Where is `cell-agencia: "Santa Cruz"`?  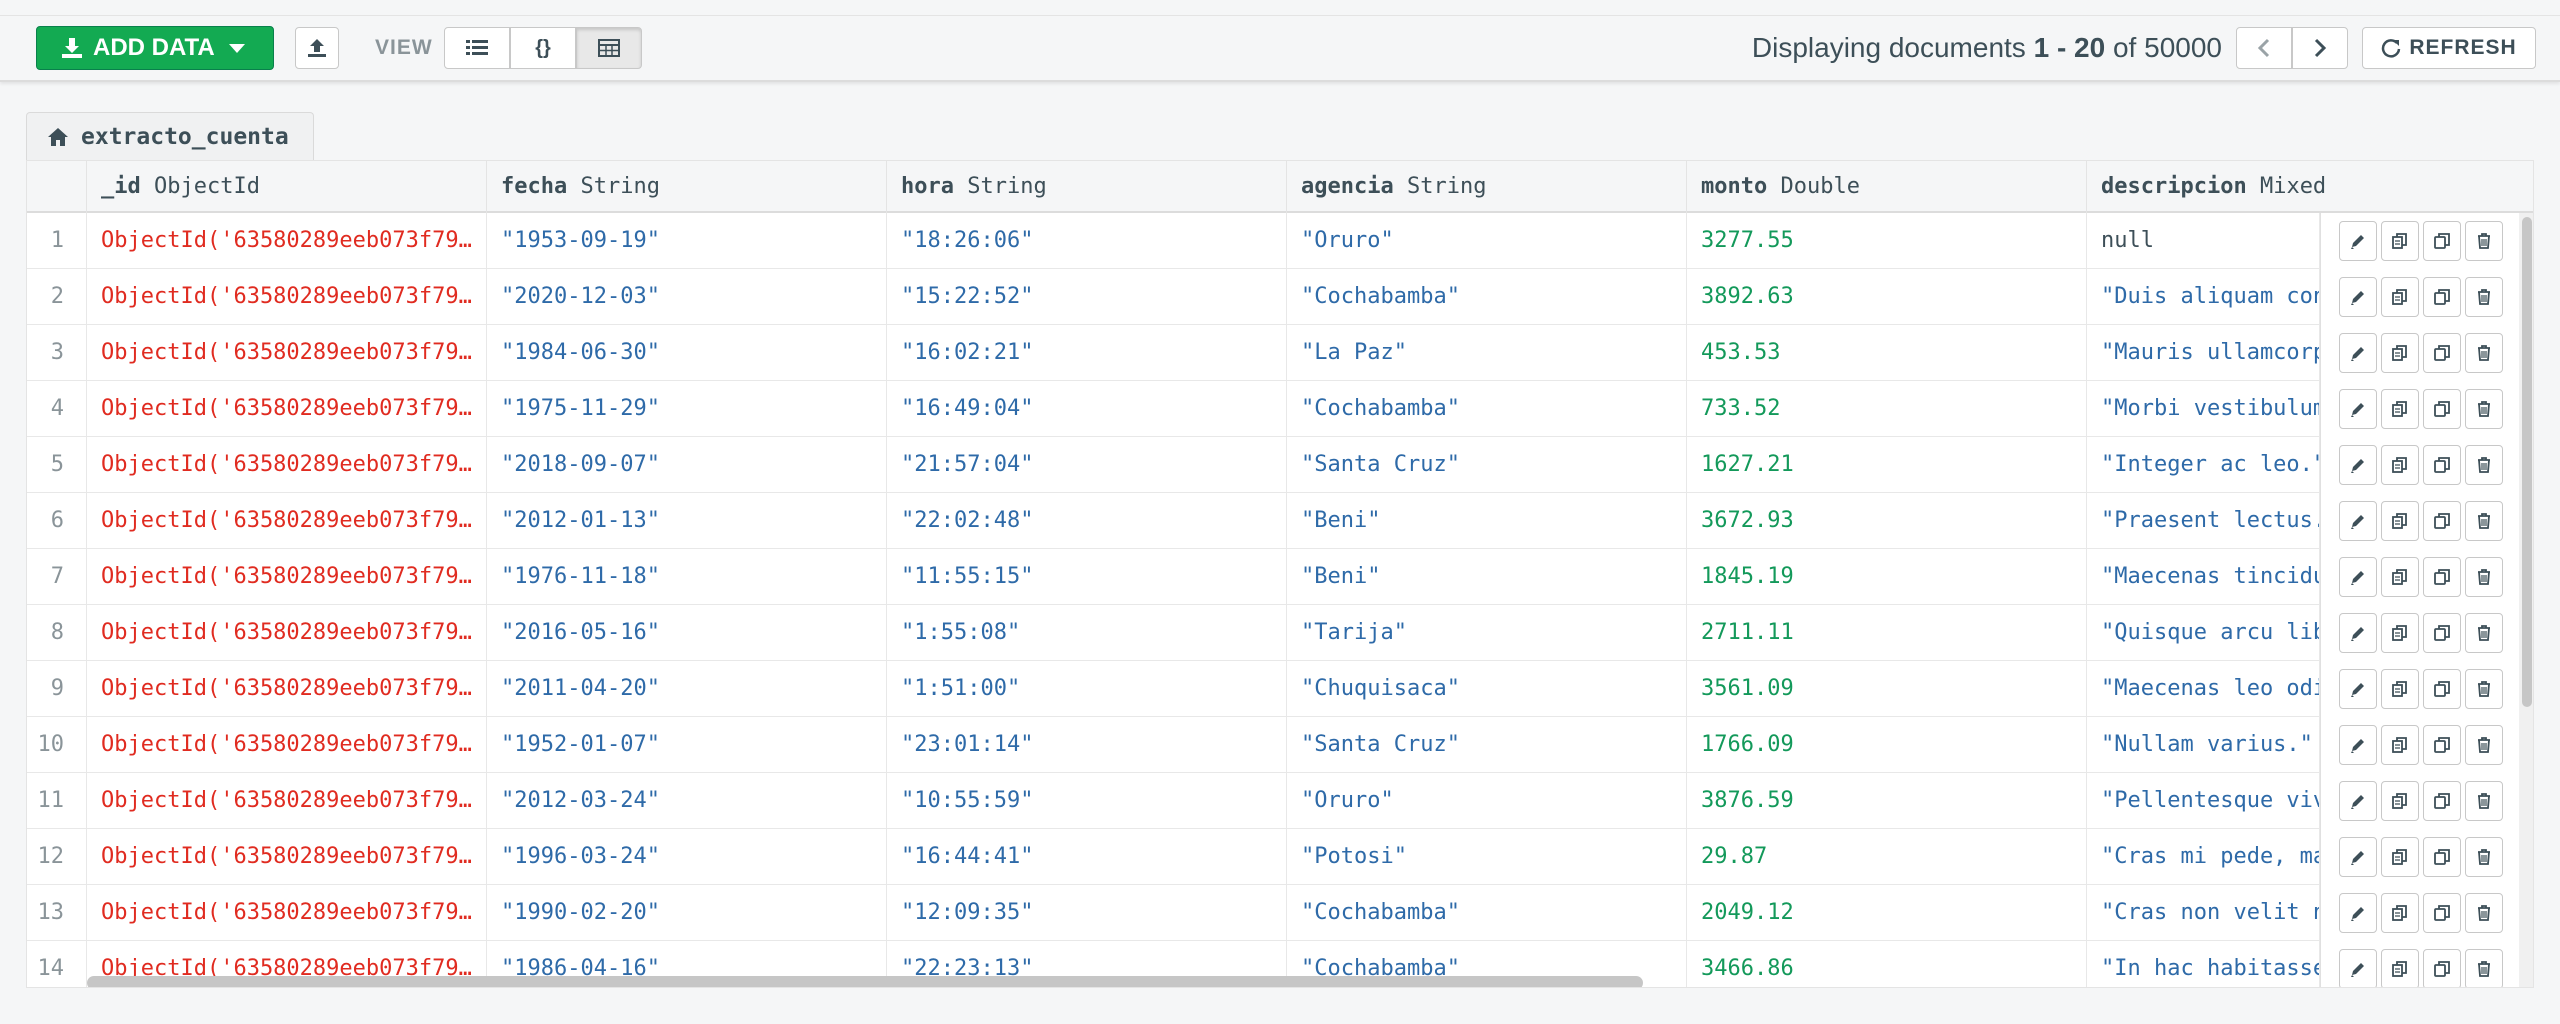
cell-agencia: "Santa Cruz" is located at coordinates (1487, 465).